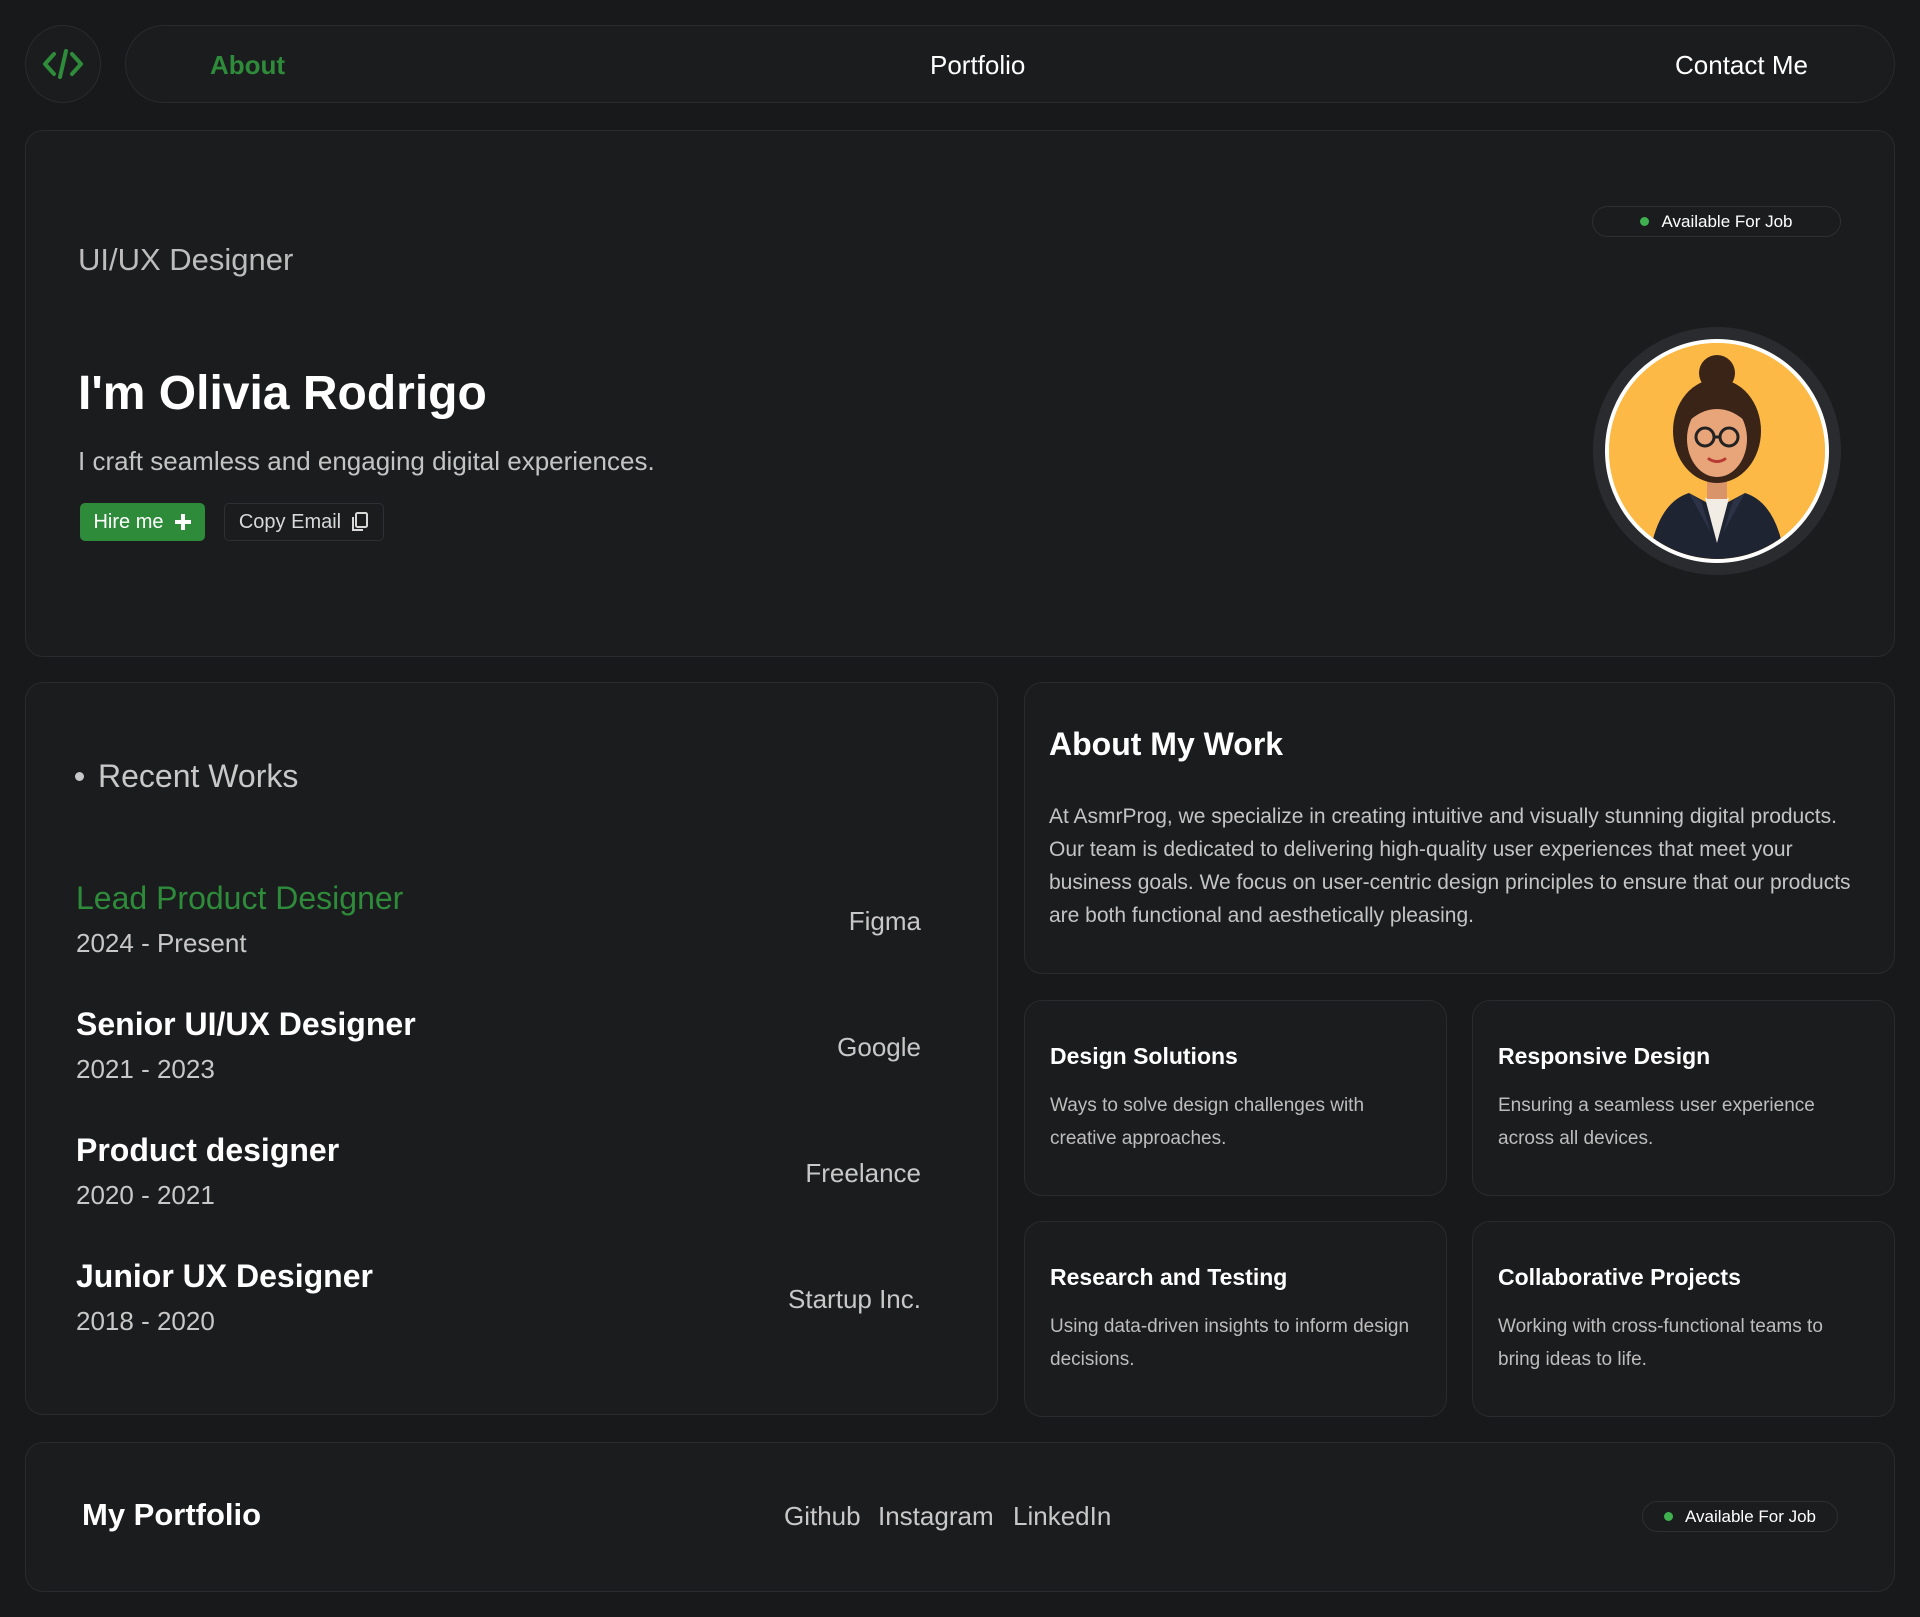  What do you see at coordinates (884, 921) in the screenshot?
I see `job-company: Figma` at bounding box center [884, 921].